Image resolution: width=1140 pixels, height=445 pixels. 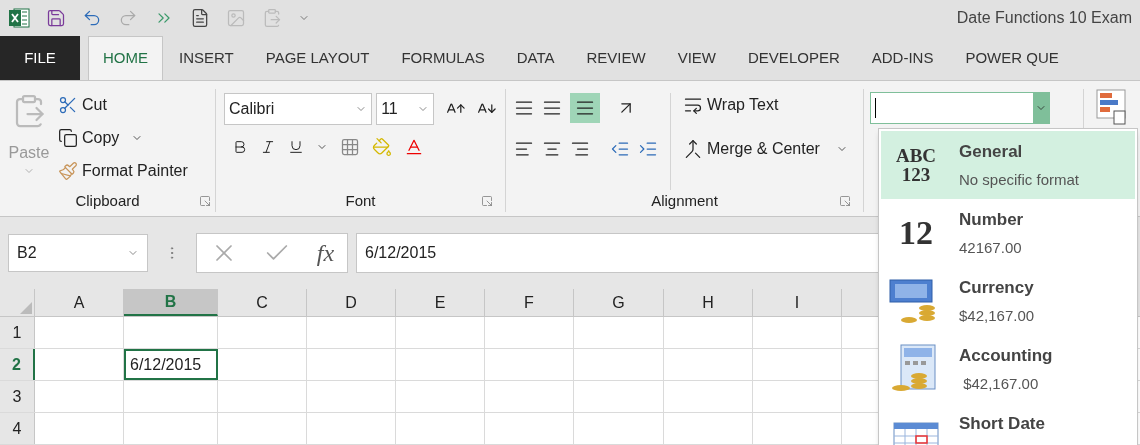 I want to click on ribbon-tab: FORMULAS, so click(x=443, y=57).